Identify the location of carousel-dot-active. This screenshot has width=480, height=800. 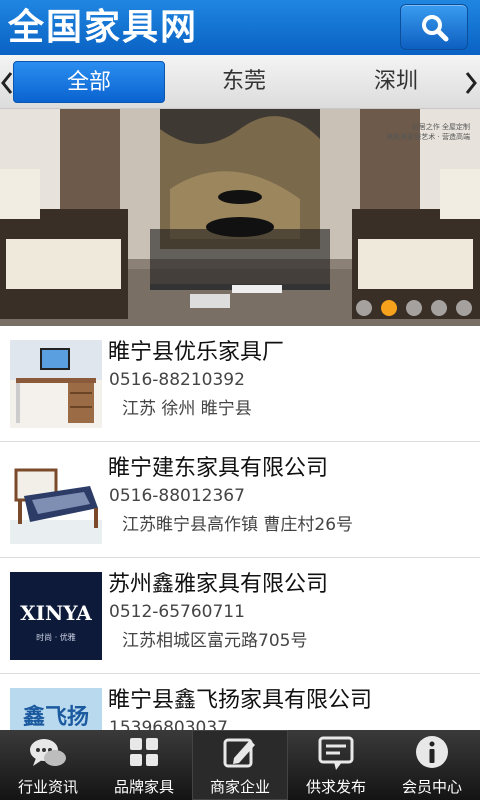
(389, 308).